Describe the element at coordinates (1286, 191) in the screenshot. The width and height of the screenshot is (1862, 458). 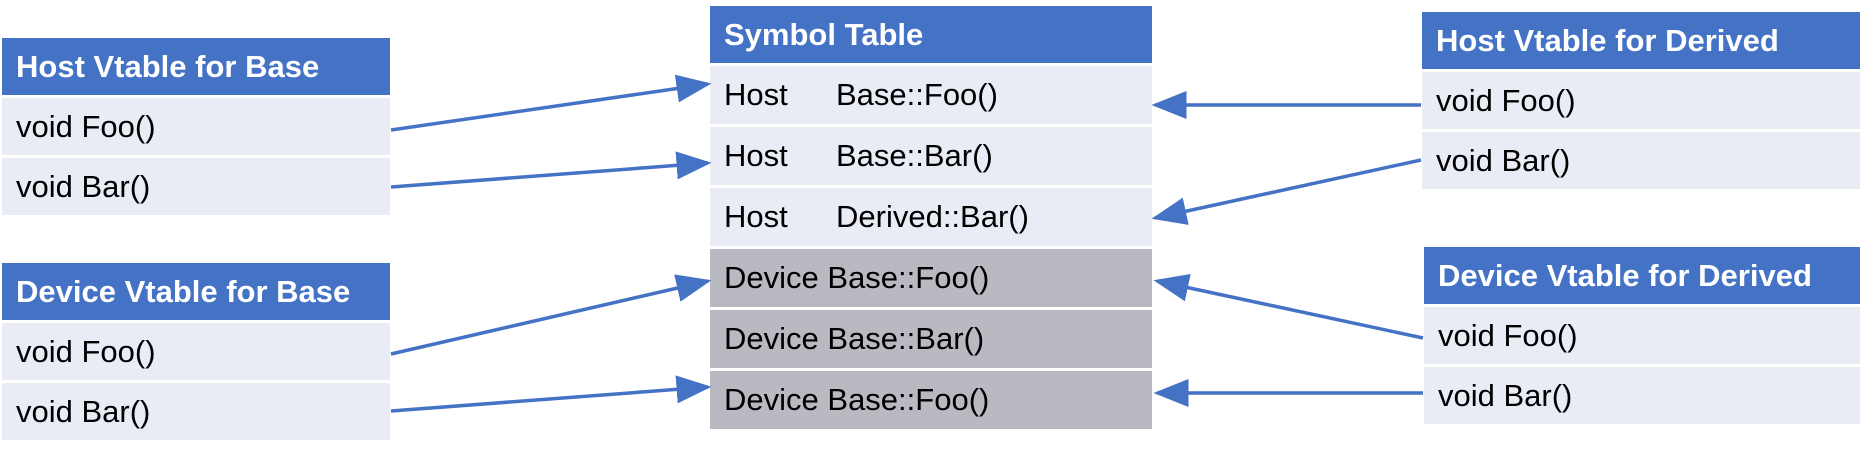
I see `arrow-host-derived-bar` at that location.